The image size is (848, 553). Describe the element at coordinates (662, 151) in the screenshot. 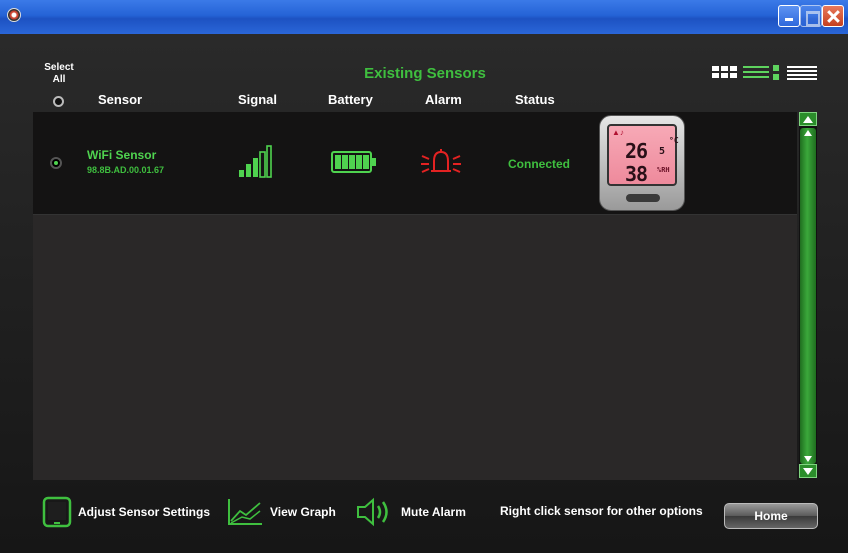

I see `lcd-temperature-decimal: 5` at that location.